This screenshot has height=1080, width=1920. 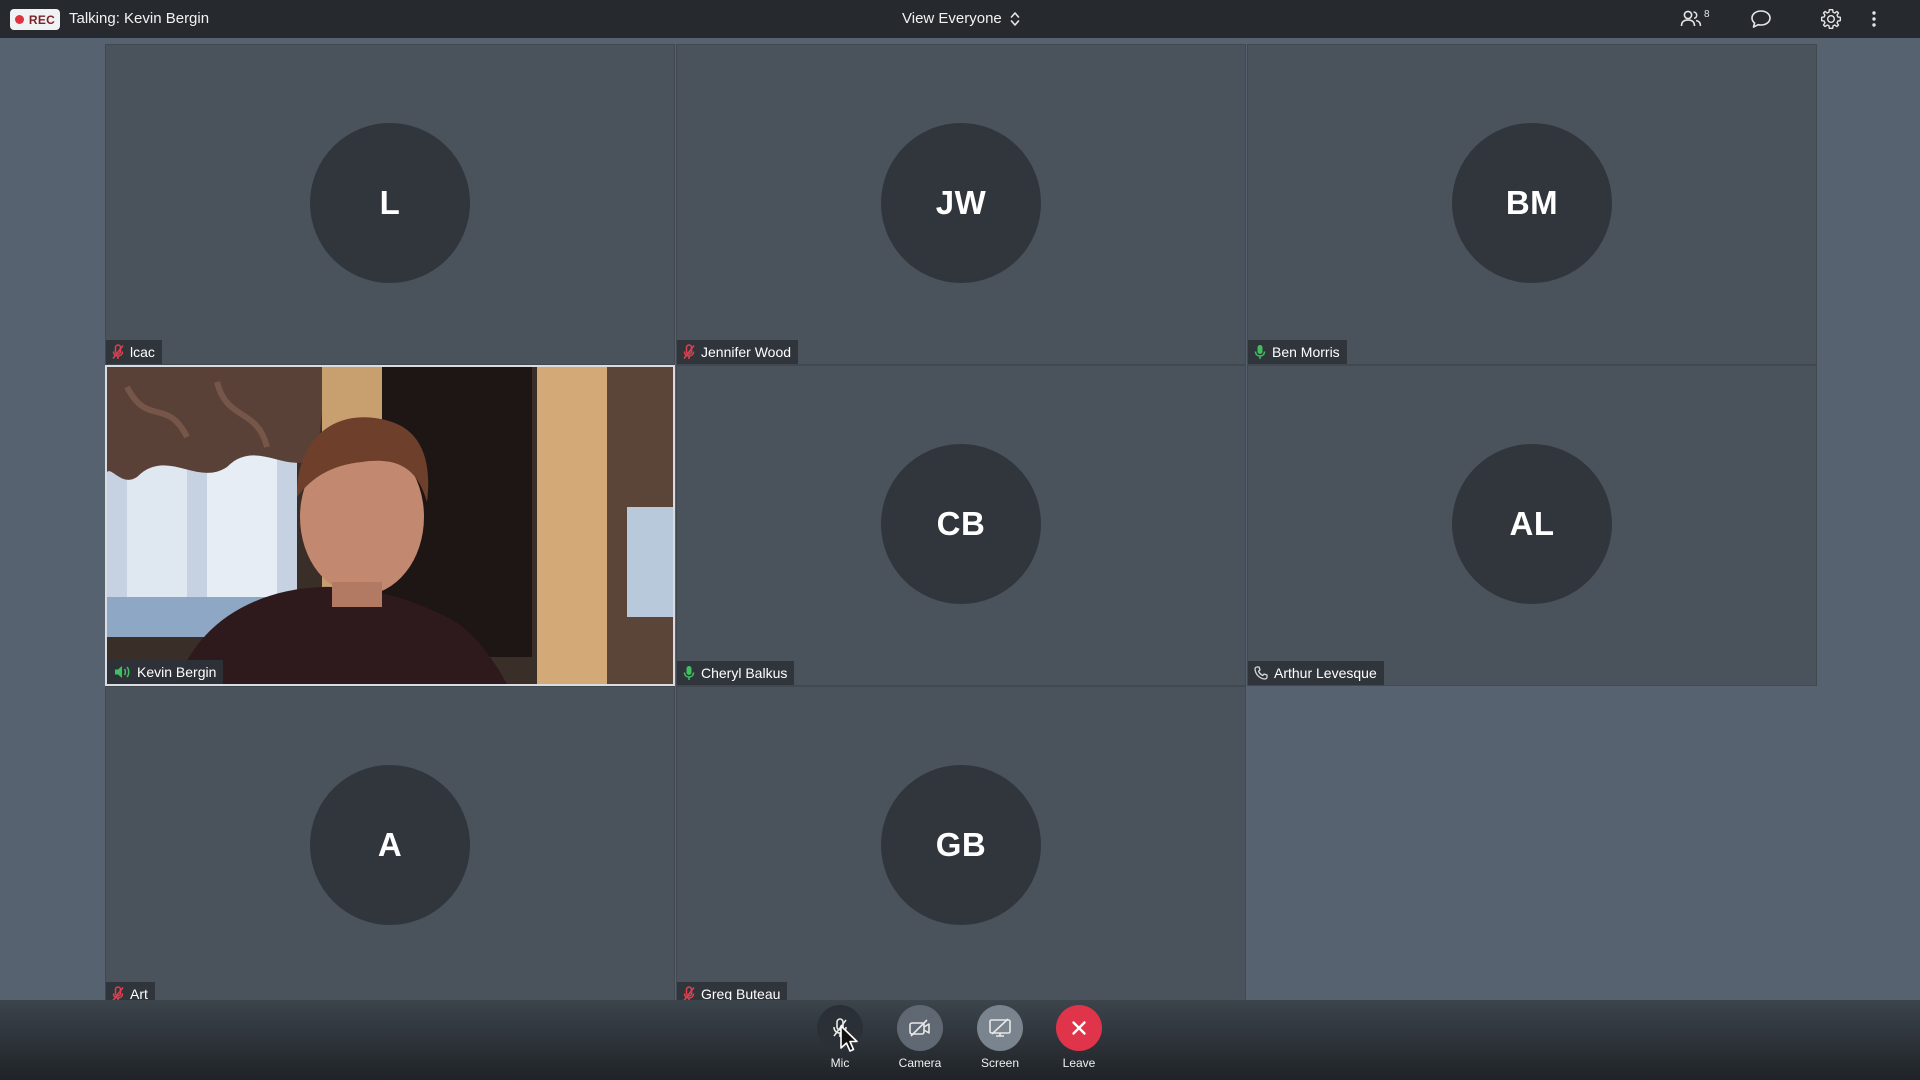 I want to click on screen-share-off-icon, so click(x=1000, y=1027).